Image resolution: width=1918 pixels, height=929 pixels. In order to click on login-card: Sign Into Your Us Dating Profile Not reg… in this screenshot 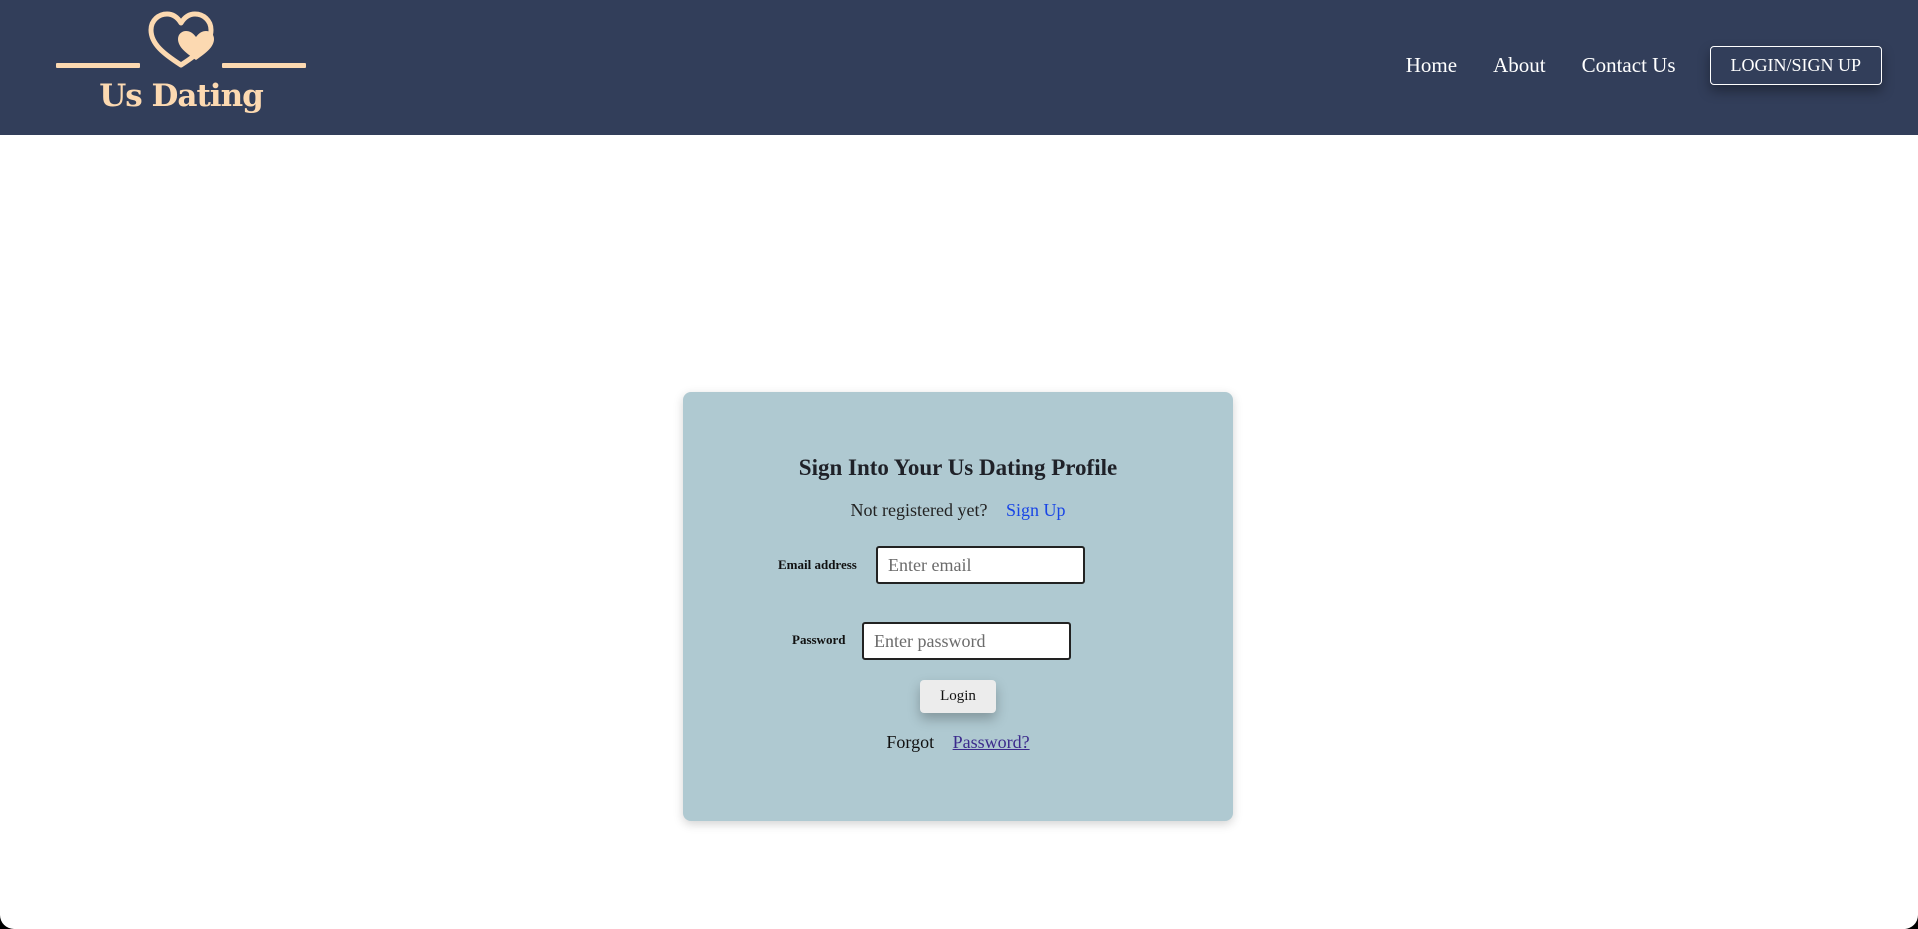, I will do `click(958, 606)`.